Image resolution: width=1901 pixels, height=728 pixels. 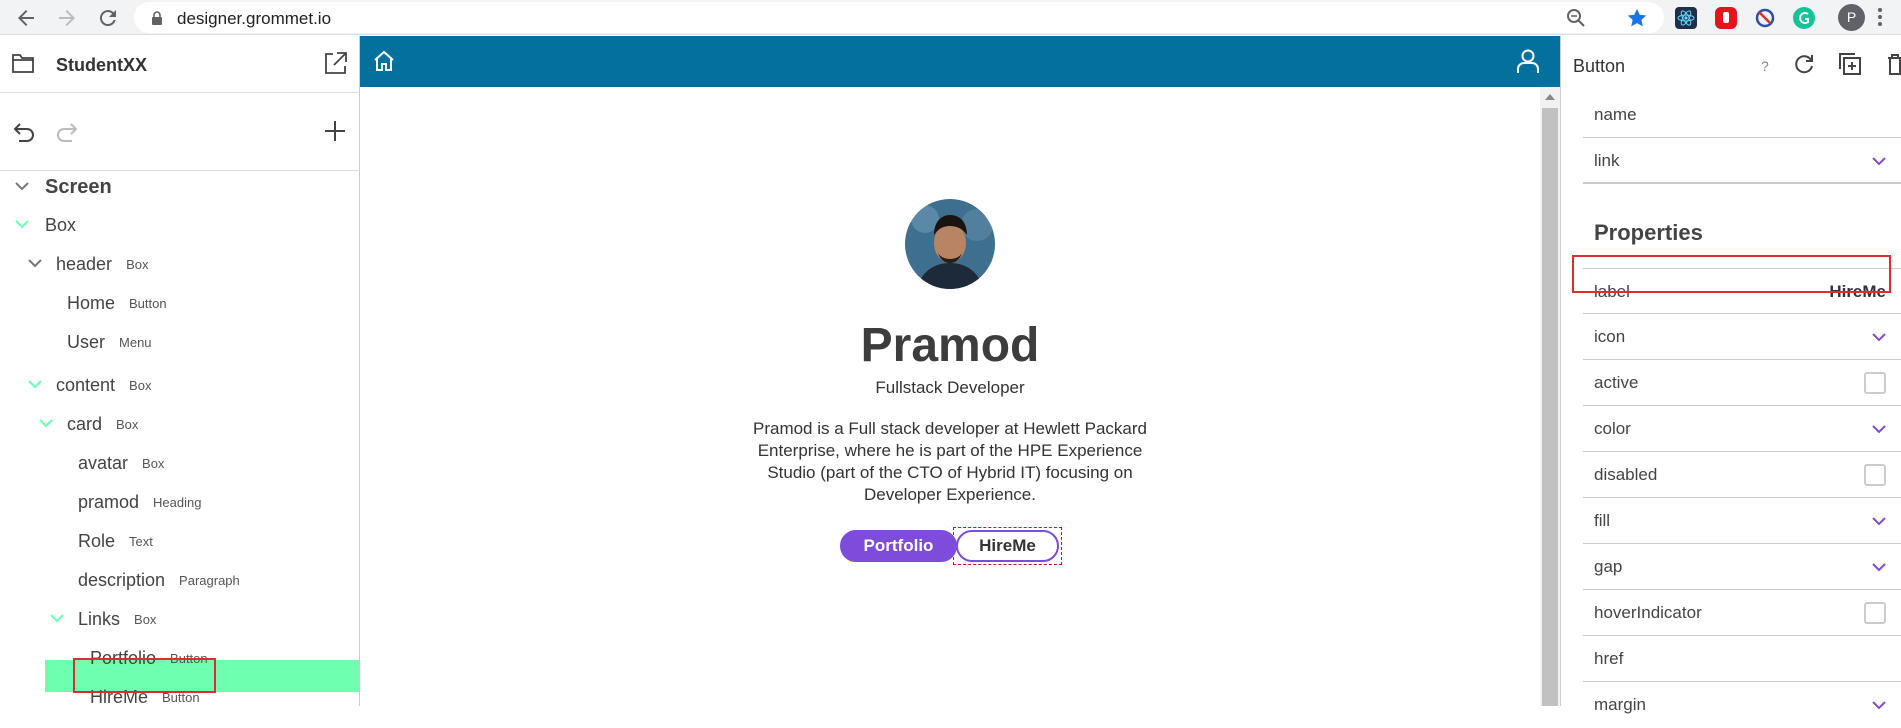 What do you see at coordinates (103, 619) in the screenshot?
I see `tree-node-links: Links Box` at bounding box center [103, 619].